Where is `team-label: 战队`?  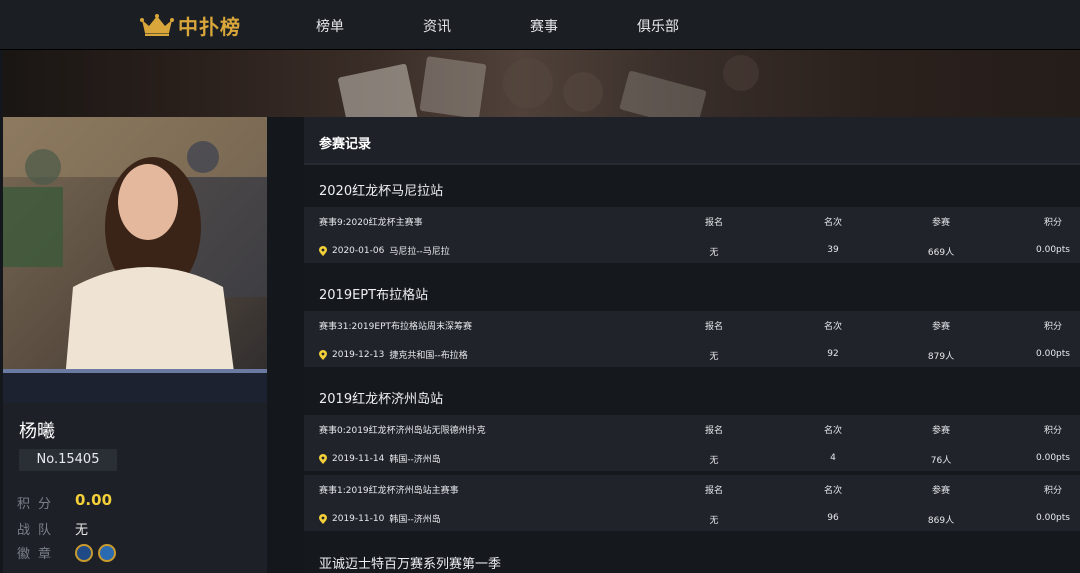
team-label: 战队 is located at coordinates (38, 530).